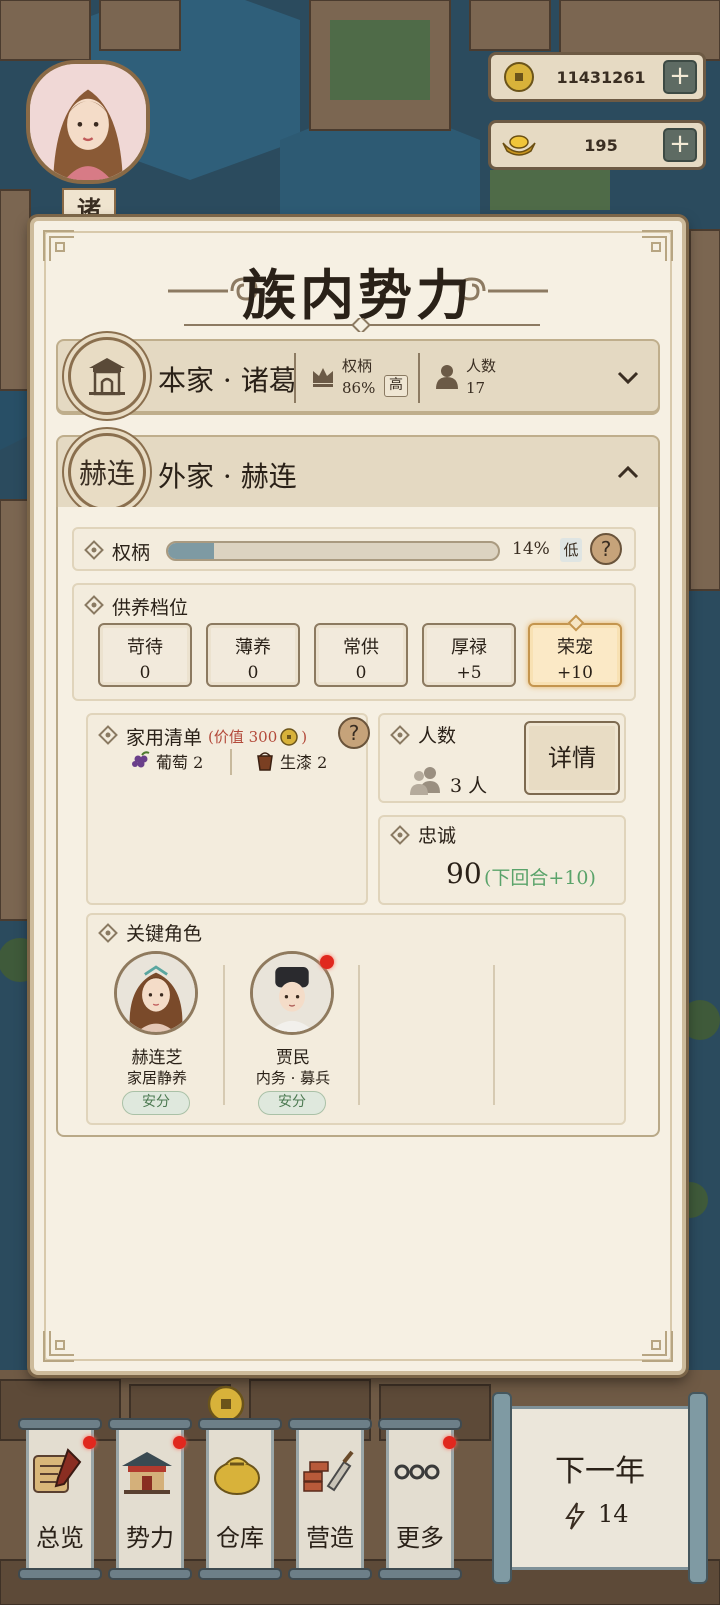 This screenshot has height=1605, width=720. What do you see at coordinates (354, 733) in the screenshot?
I see `household-help-button: ?` at bounding box center [354, 733].